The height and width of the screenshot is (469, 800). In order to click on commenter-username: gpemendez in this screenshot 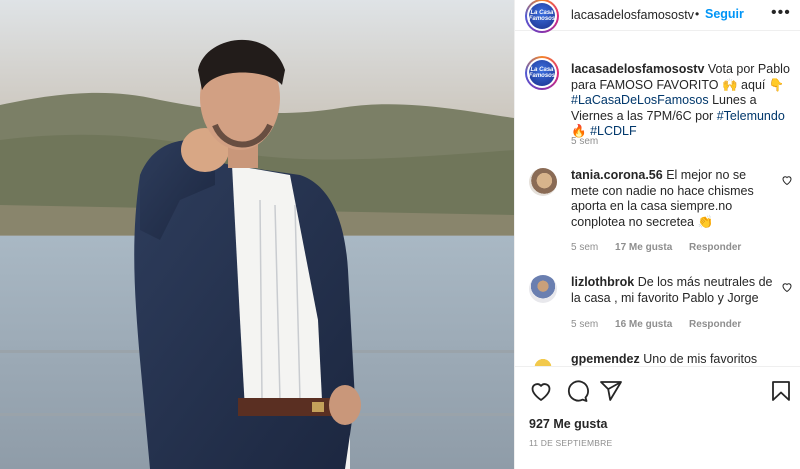, I will do `click(605, 359)`.